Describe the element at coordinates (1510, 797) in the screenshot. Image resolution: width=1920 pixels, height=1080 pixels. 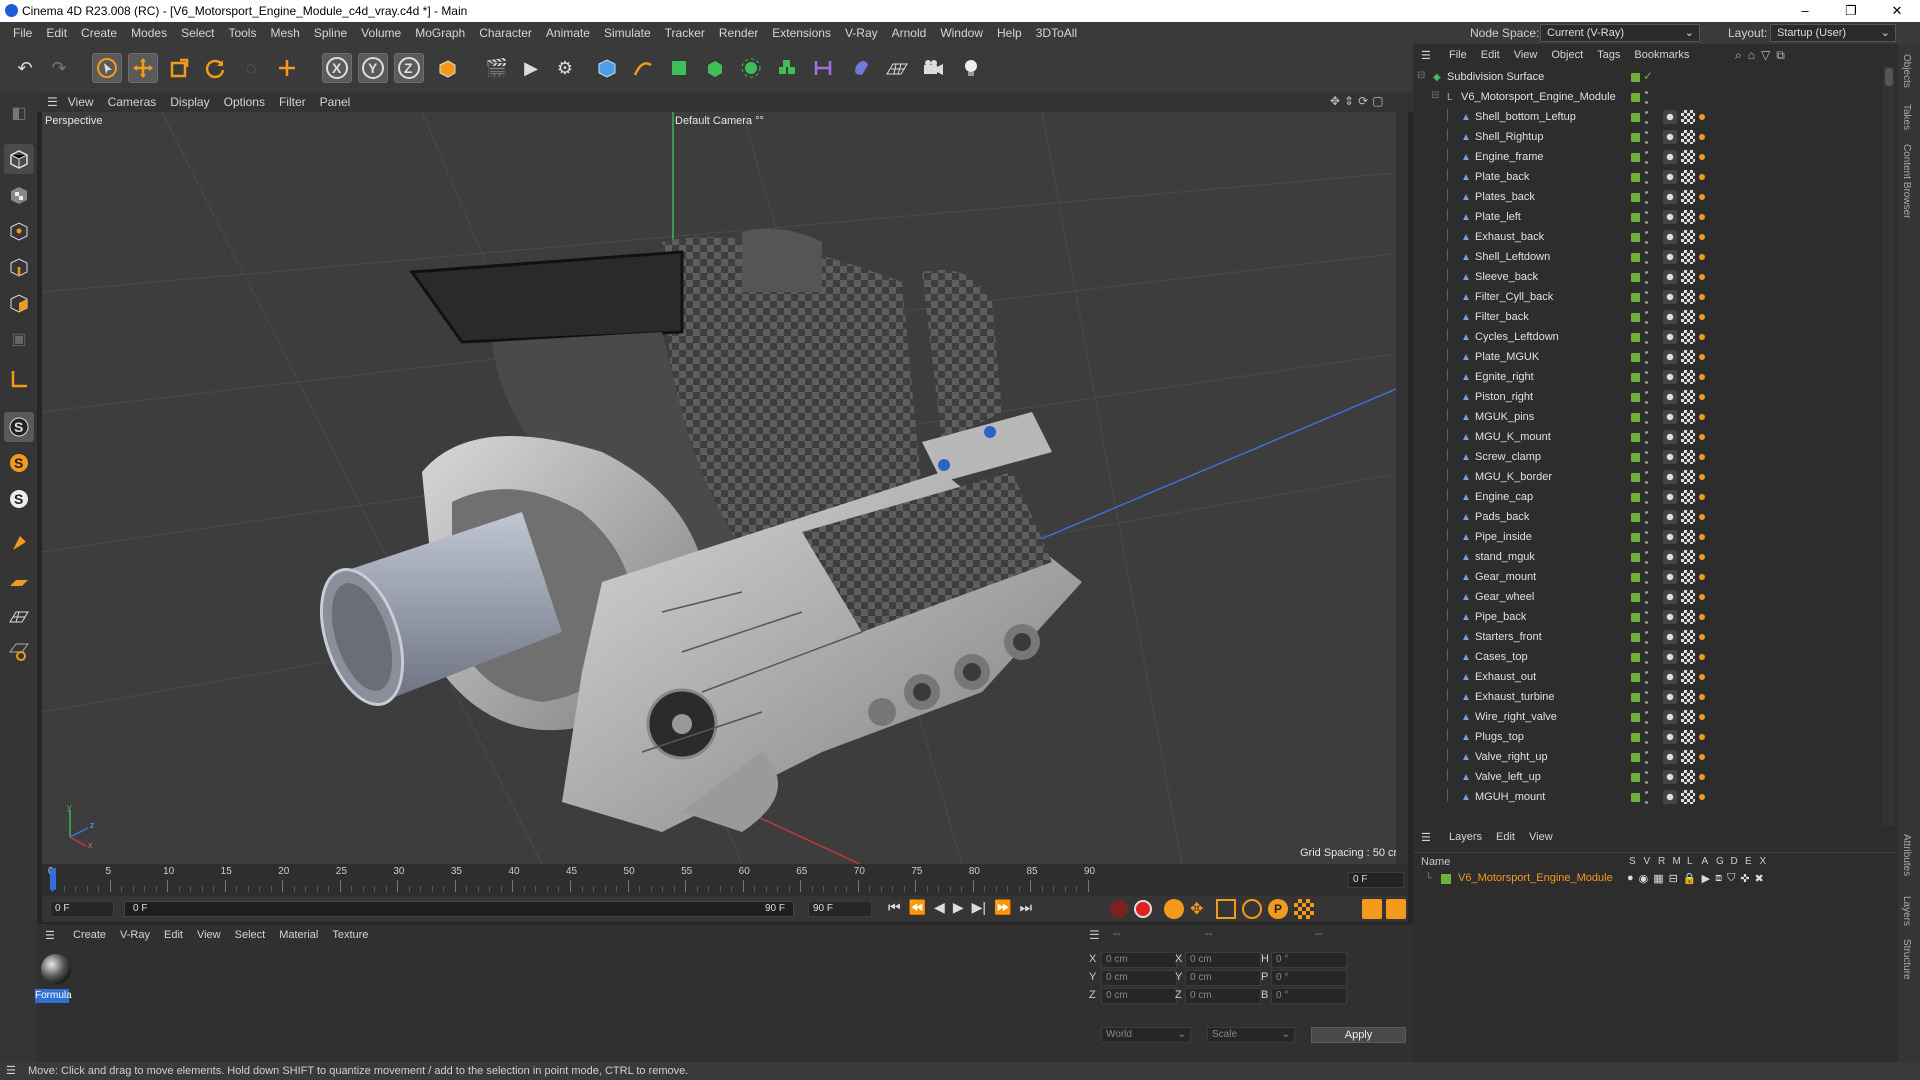
I see `object-name: MGUH_mount` at that location.